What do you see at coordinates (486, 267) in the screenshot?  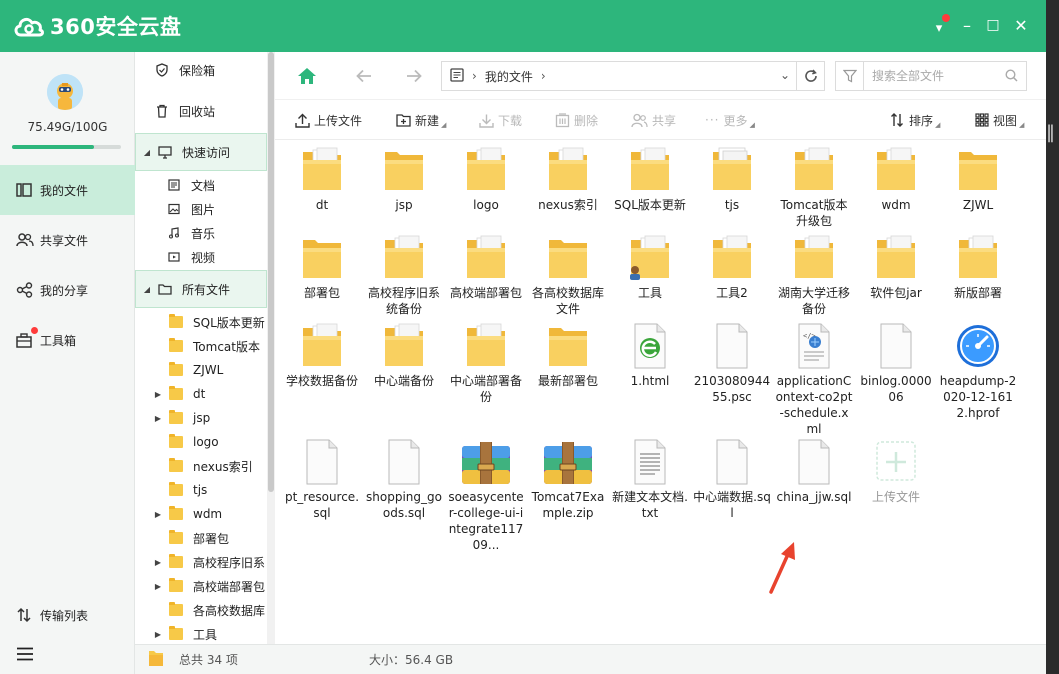 I see `folder-item: 高校端部署包` at bounding box center [486, 267].